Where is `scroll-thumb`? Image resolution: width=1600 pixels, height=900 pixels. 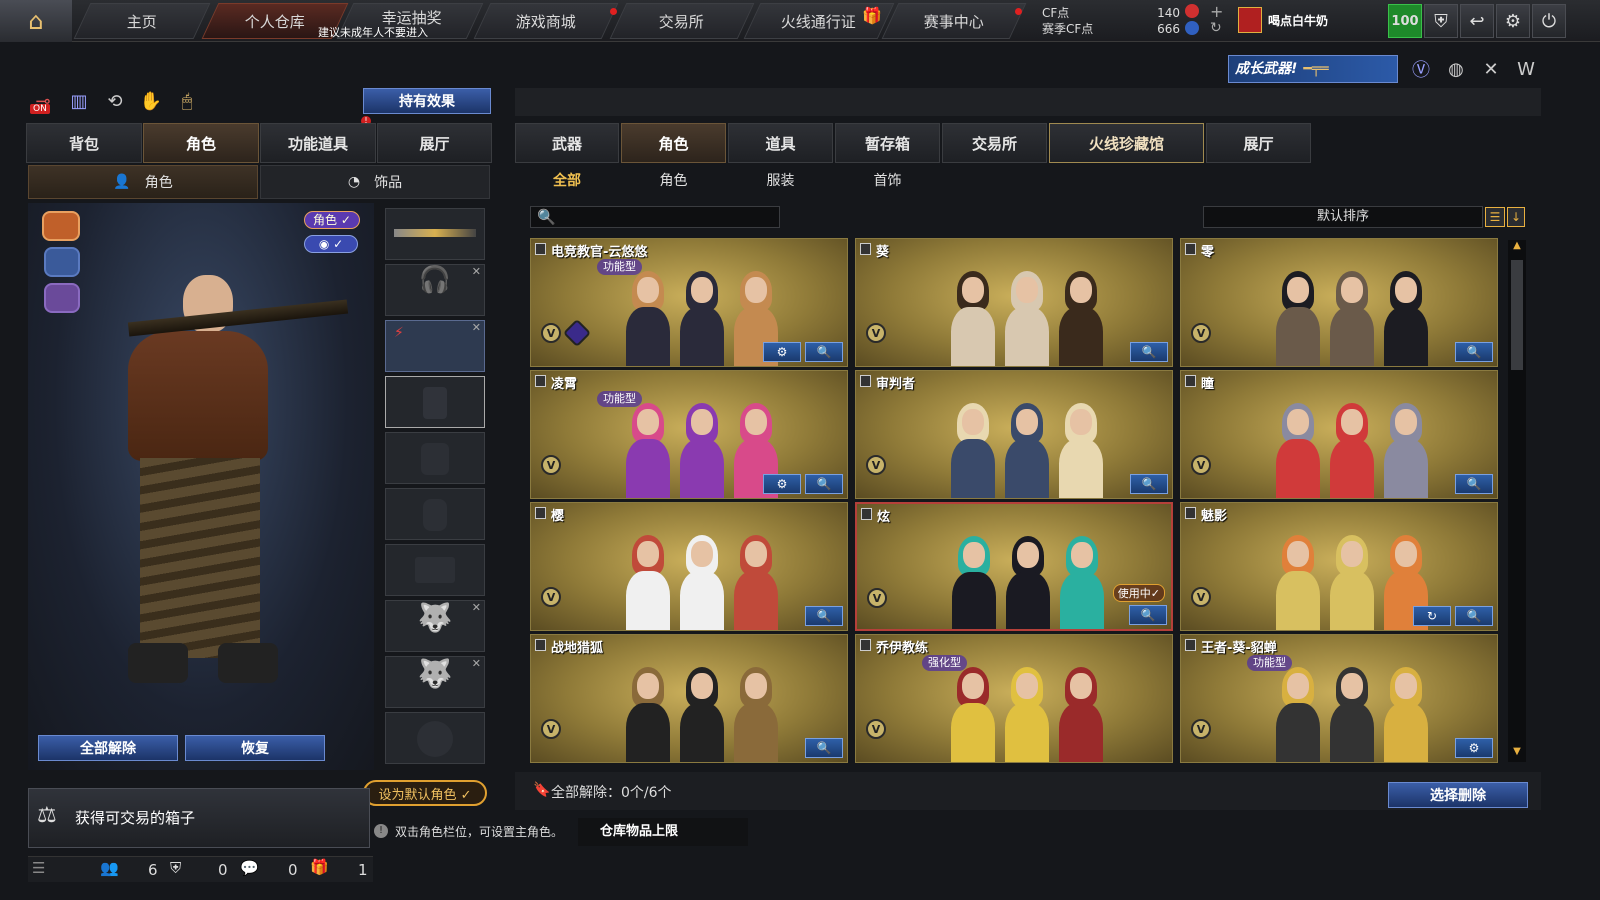 scroll-thumb is located at coordinates (1517, 315).